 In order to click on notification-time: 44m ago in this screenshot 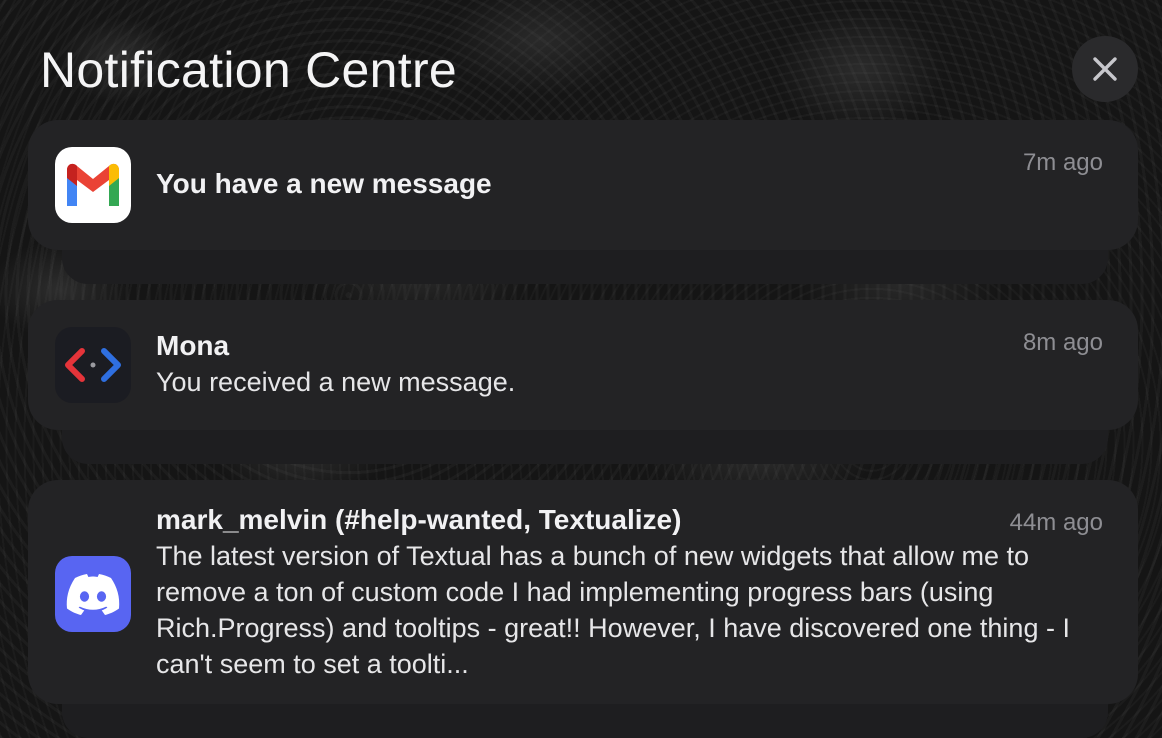, I will do `click(1056, 522)`.